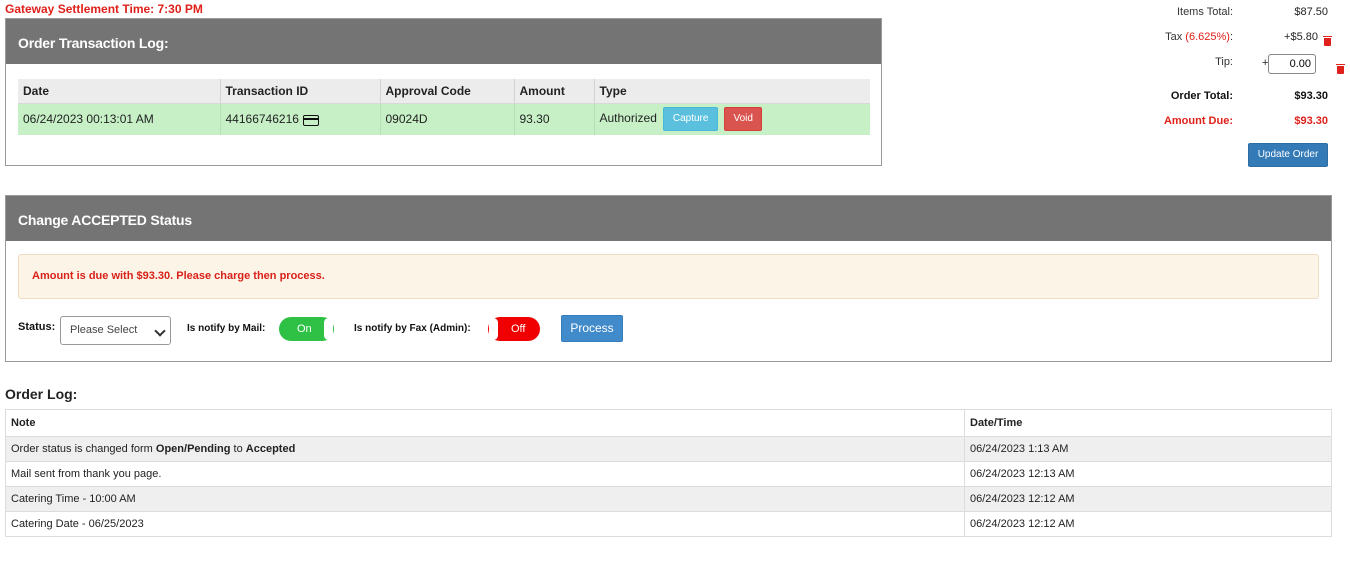 Image resolution: width=1350 pixels, height=566 pixels. Describe the element at coordinates (1311, 12) in the screenshot. I see `items-total-value: $87.50` at that location.